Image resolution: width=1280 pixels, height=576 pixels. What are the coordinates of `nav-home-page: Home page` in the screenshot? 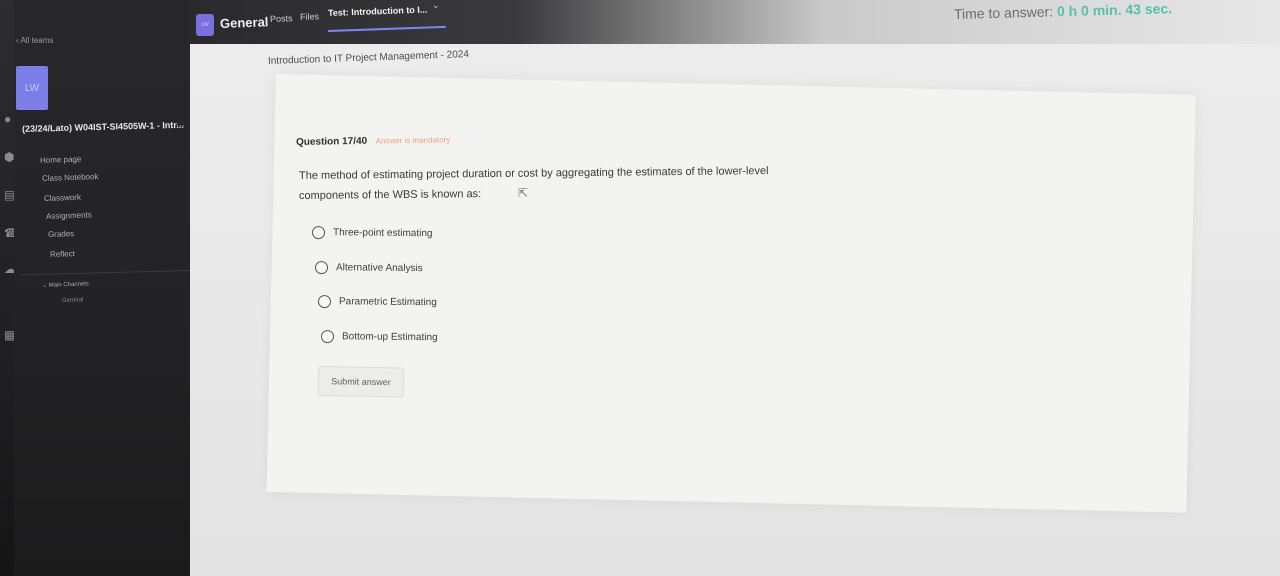 It's located at (61, 160).